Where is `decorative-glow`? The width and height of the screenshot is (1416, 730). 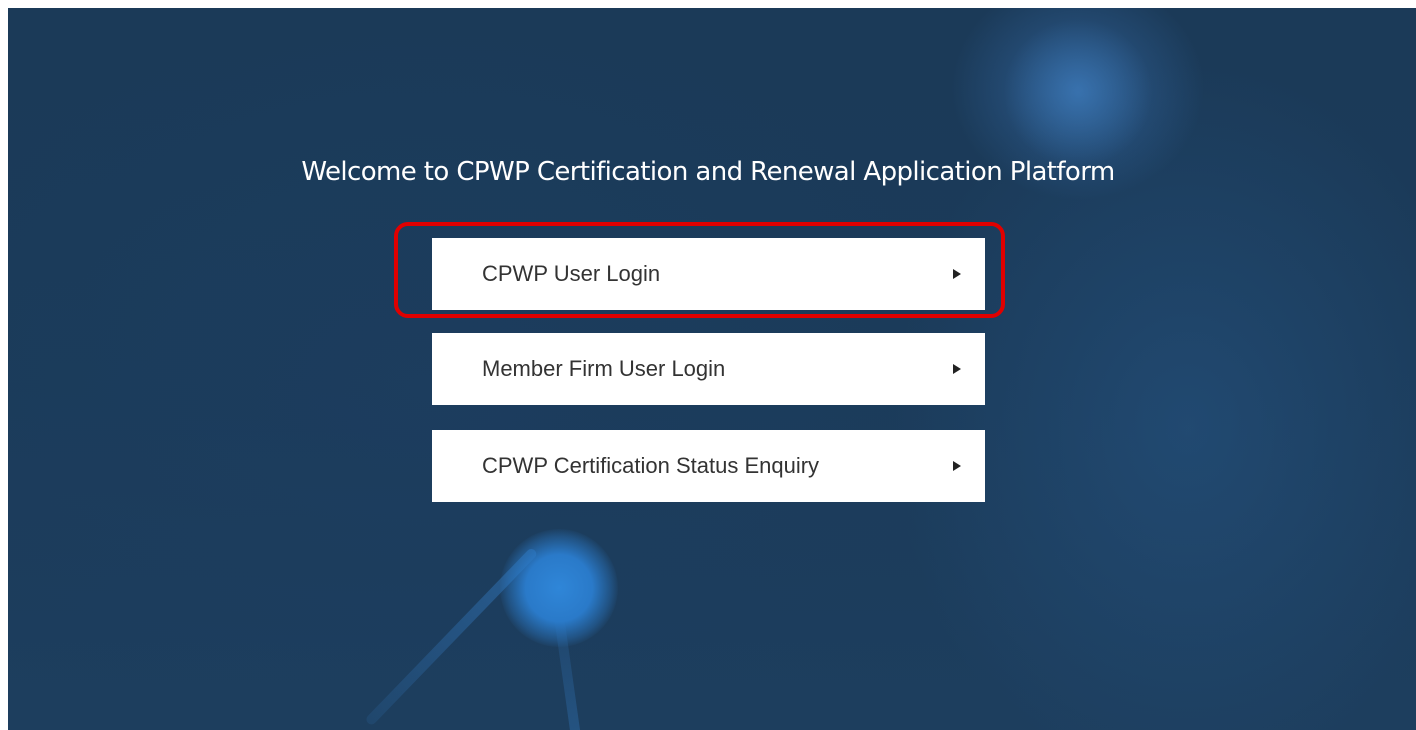
decorative-glow is located at coordinates (1078, 93).